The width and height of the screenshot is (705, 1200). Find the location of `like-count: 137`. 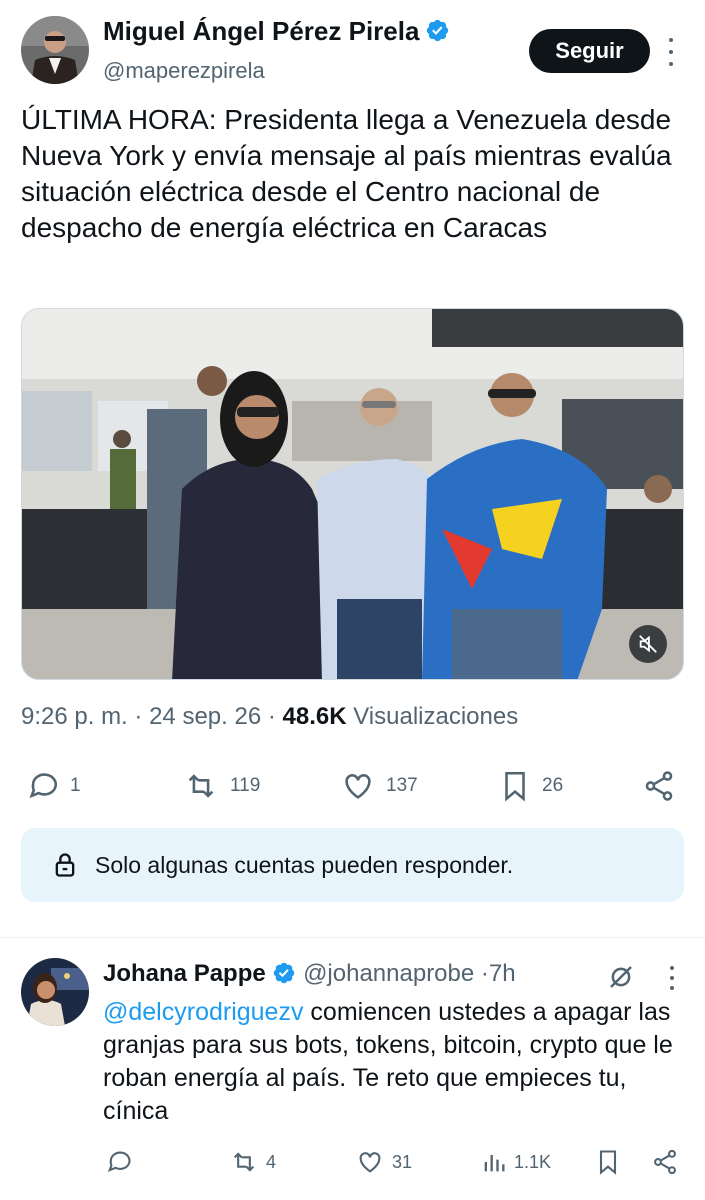

like-count: 137 is located at coordinates (402, 785).